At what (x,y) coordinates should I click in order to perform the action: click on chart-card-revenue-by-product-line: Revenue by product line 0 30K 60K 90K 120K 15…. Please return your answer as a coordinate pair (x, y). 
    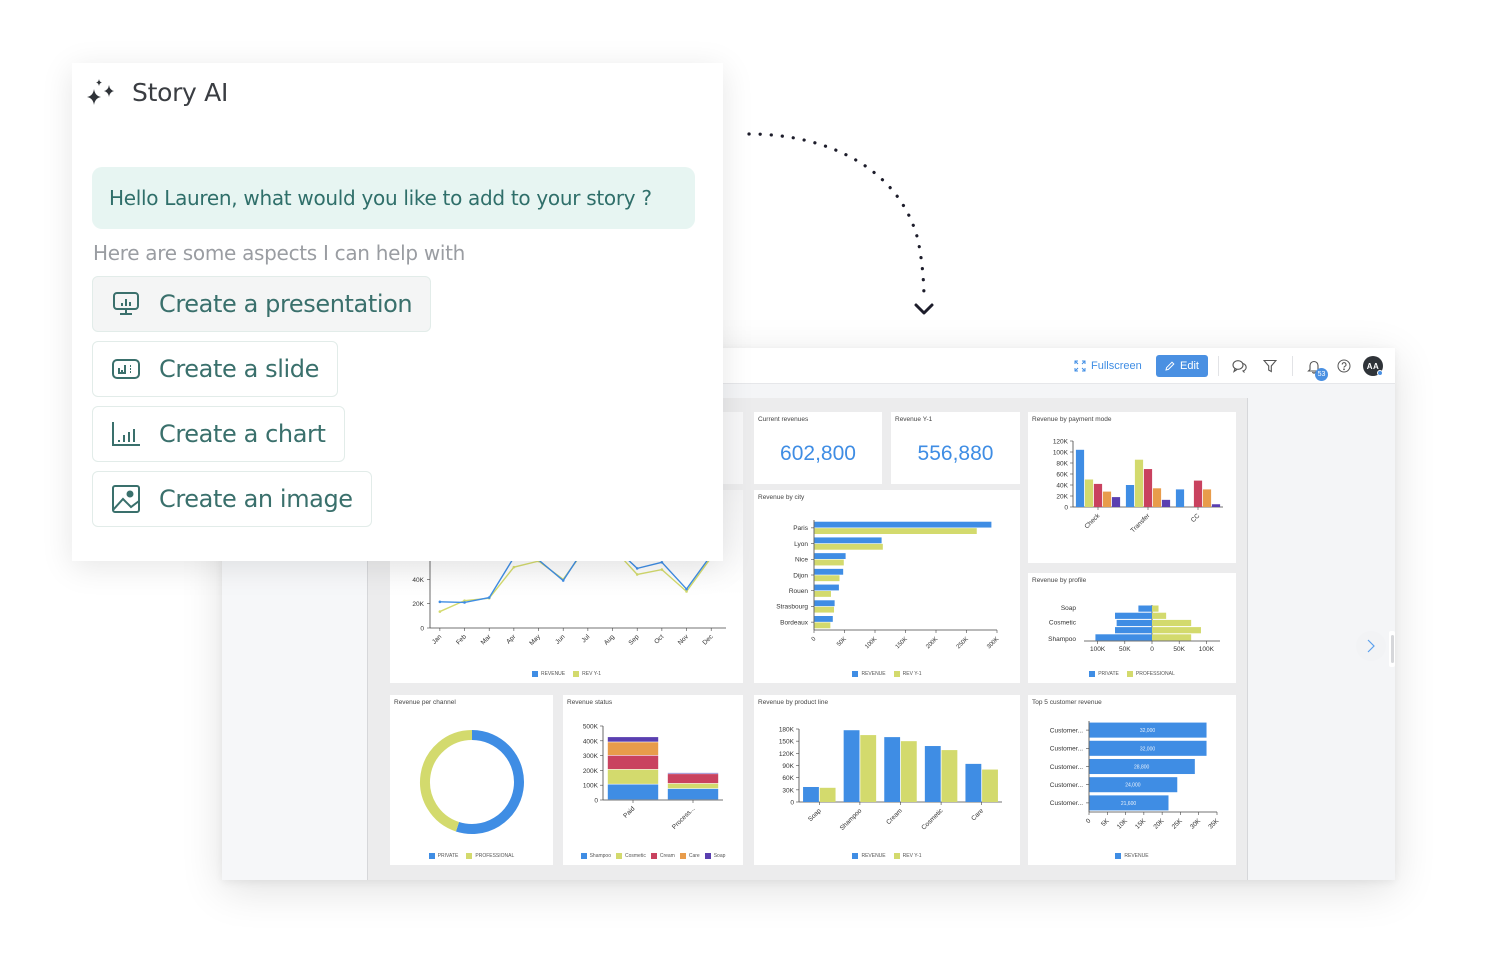
    Looking at the image, I should click on (887, 780).